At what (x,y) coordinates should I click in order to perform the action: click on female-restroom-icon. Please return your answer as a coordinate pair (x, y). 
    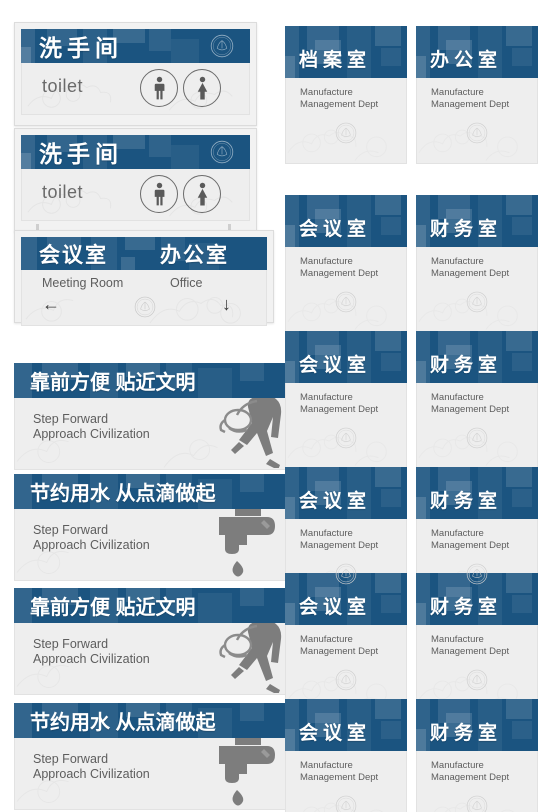
    Looking at the image, I should click on (202, 88).